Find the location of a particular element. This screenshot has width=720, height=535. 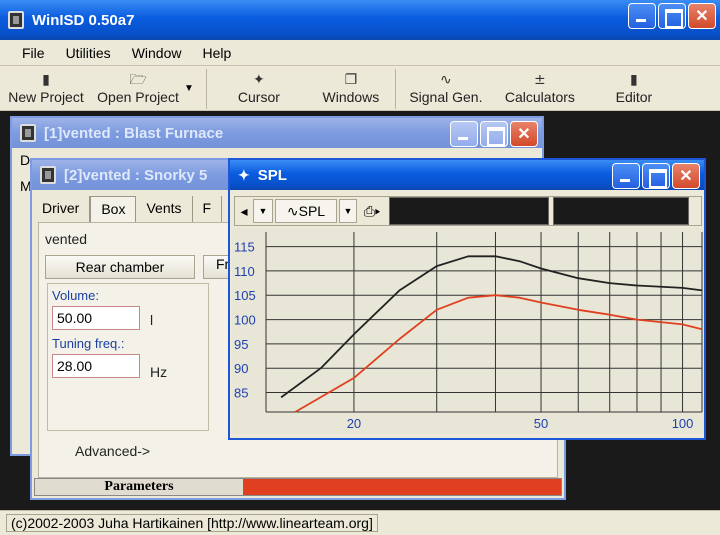

new-project-button: ▮ New Project is located at coordinates (46, 90).